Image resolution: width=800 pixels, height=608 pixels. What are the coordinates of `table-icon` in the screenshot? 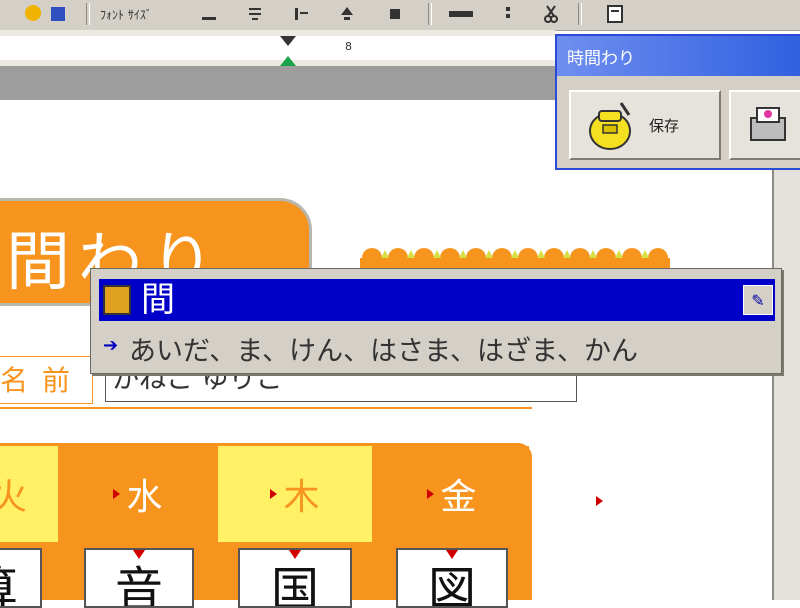 It's located at (511, 14).